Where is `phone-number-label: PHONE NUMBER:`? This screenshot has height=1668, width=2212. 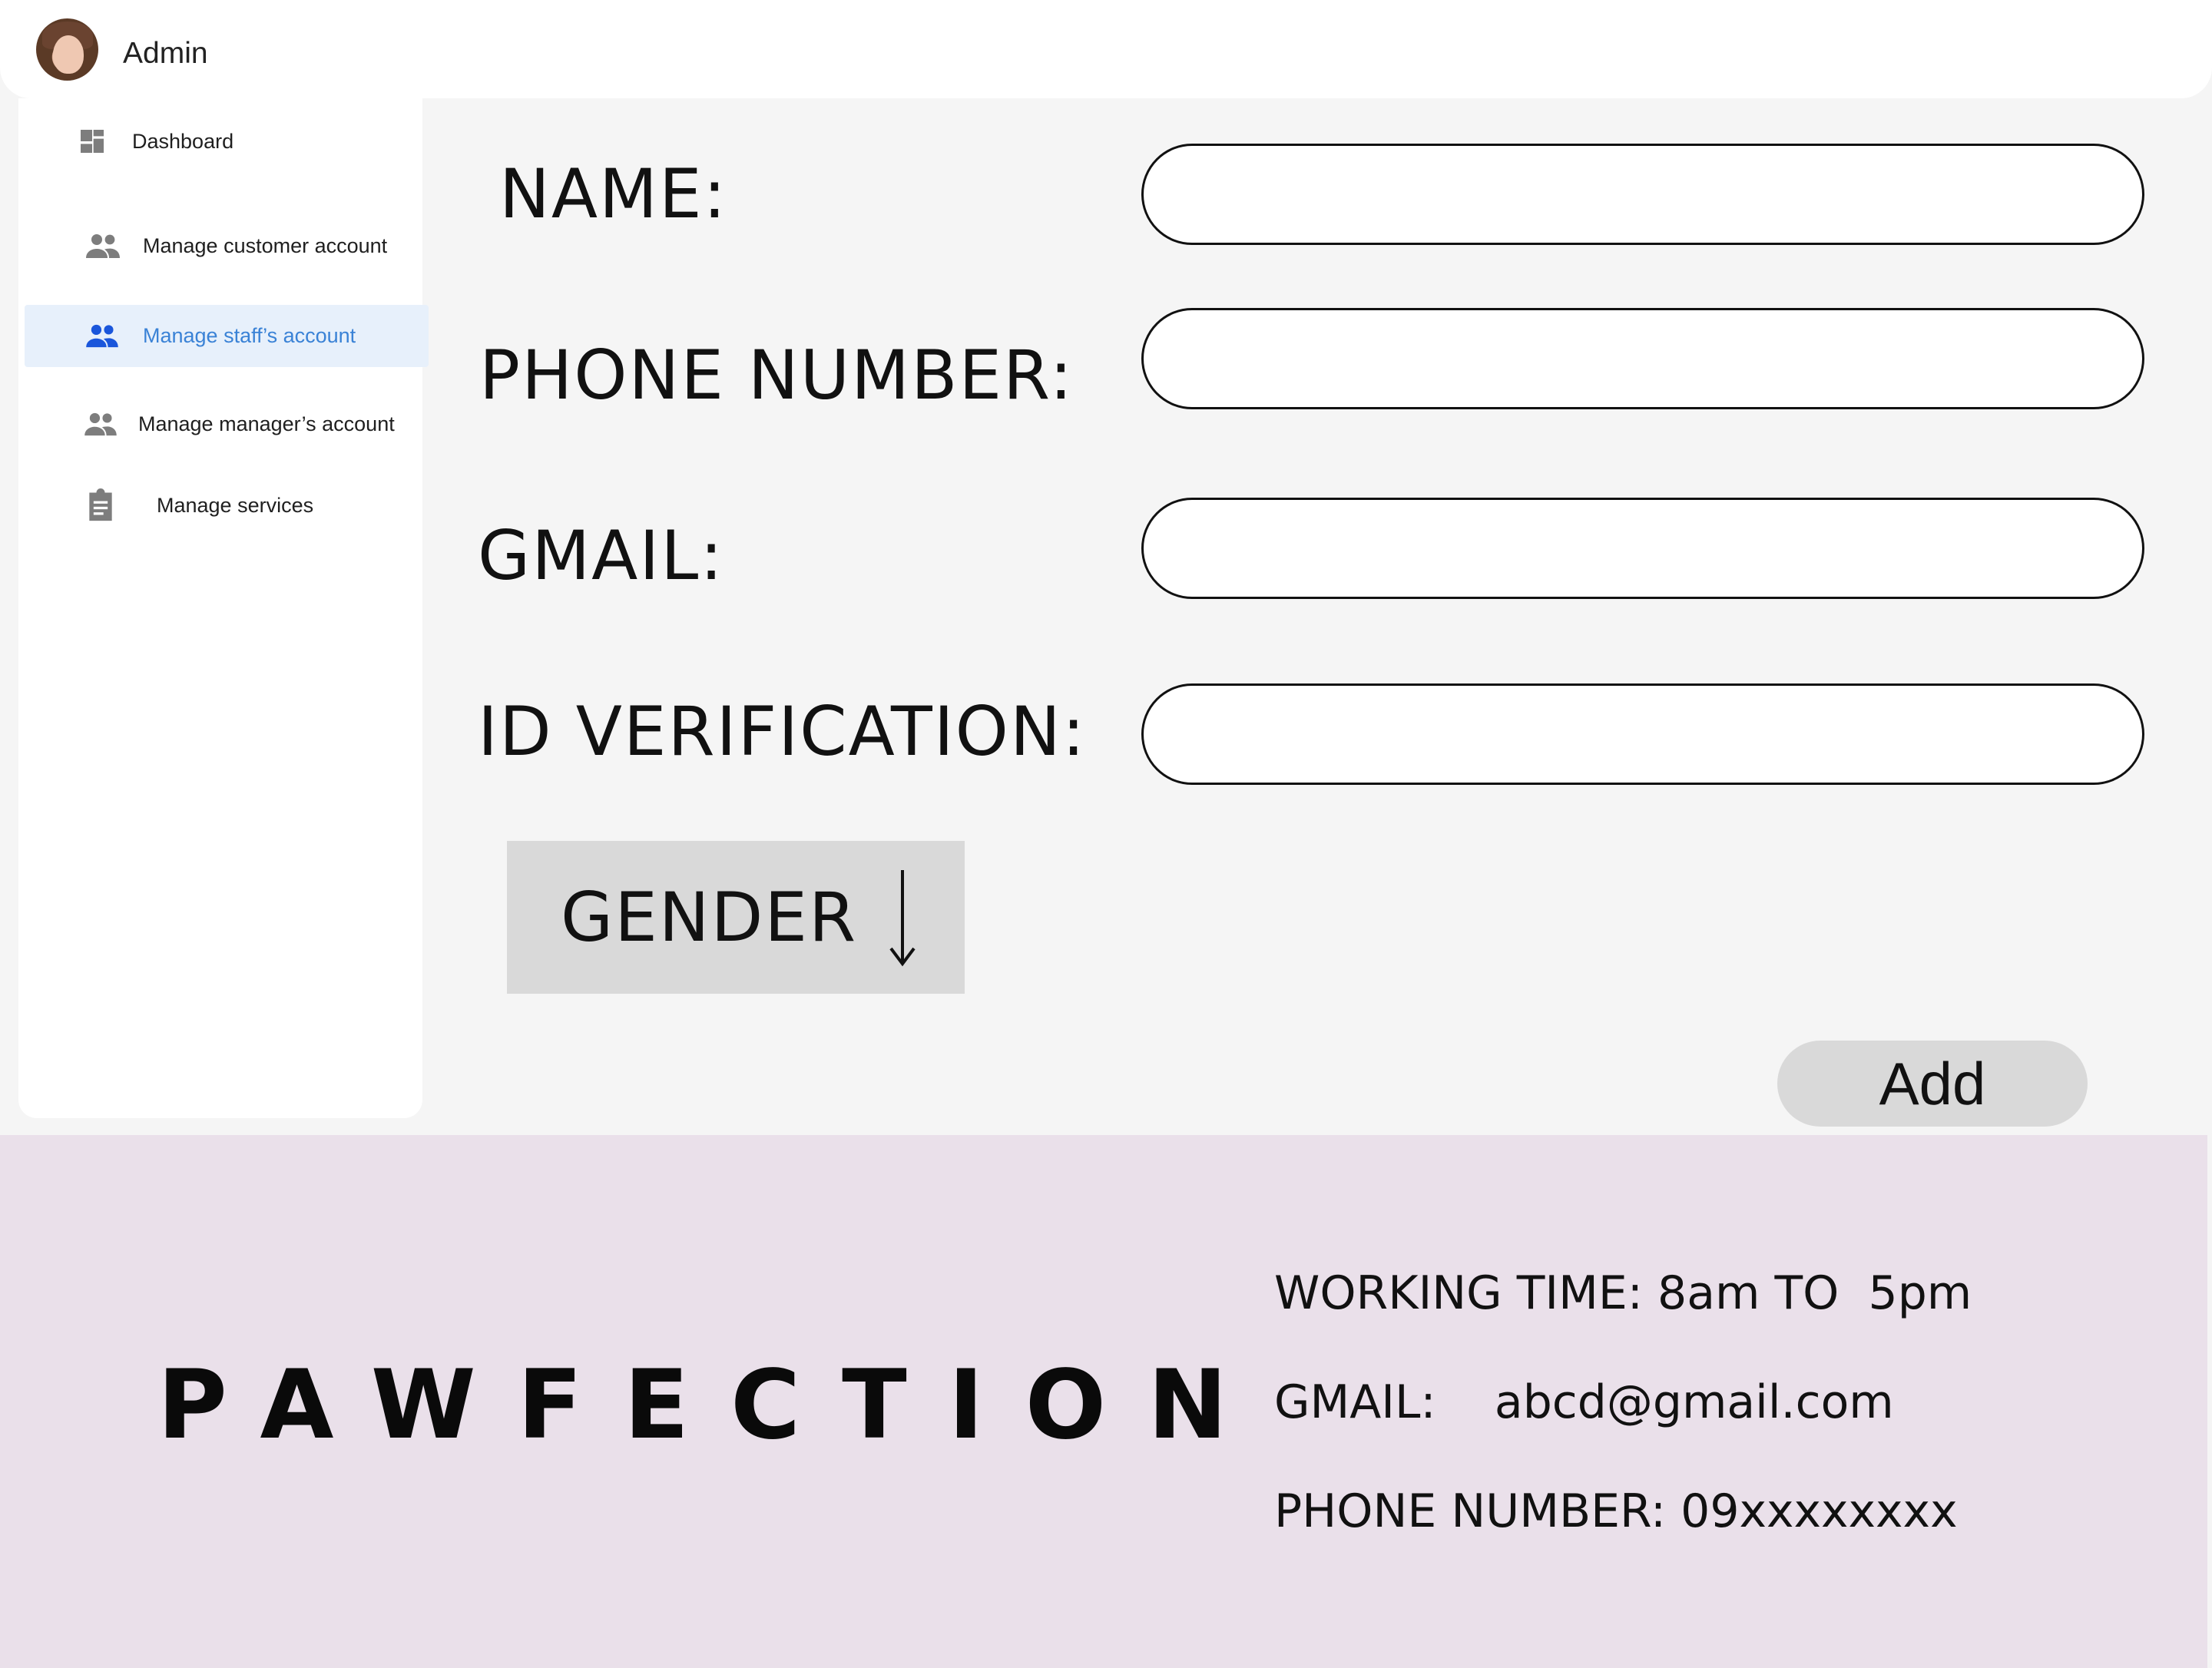
phone-number-label: PHONE NUMBER: is located at coordinates (777, 375).